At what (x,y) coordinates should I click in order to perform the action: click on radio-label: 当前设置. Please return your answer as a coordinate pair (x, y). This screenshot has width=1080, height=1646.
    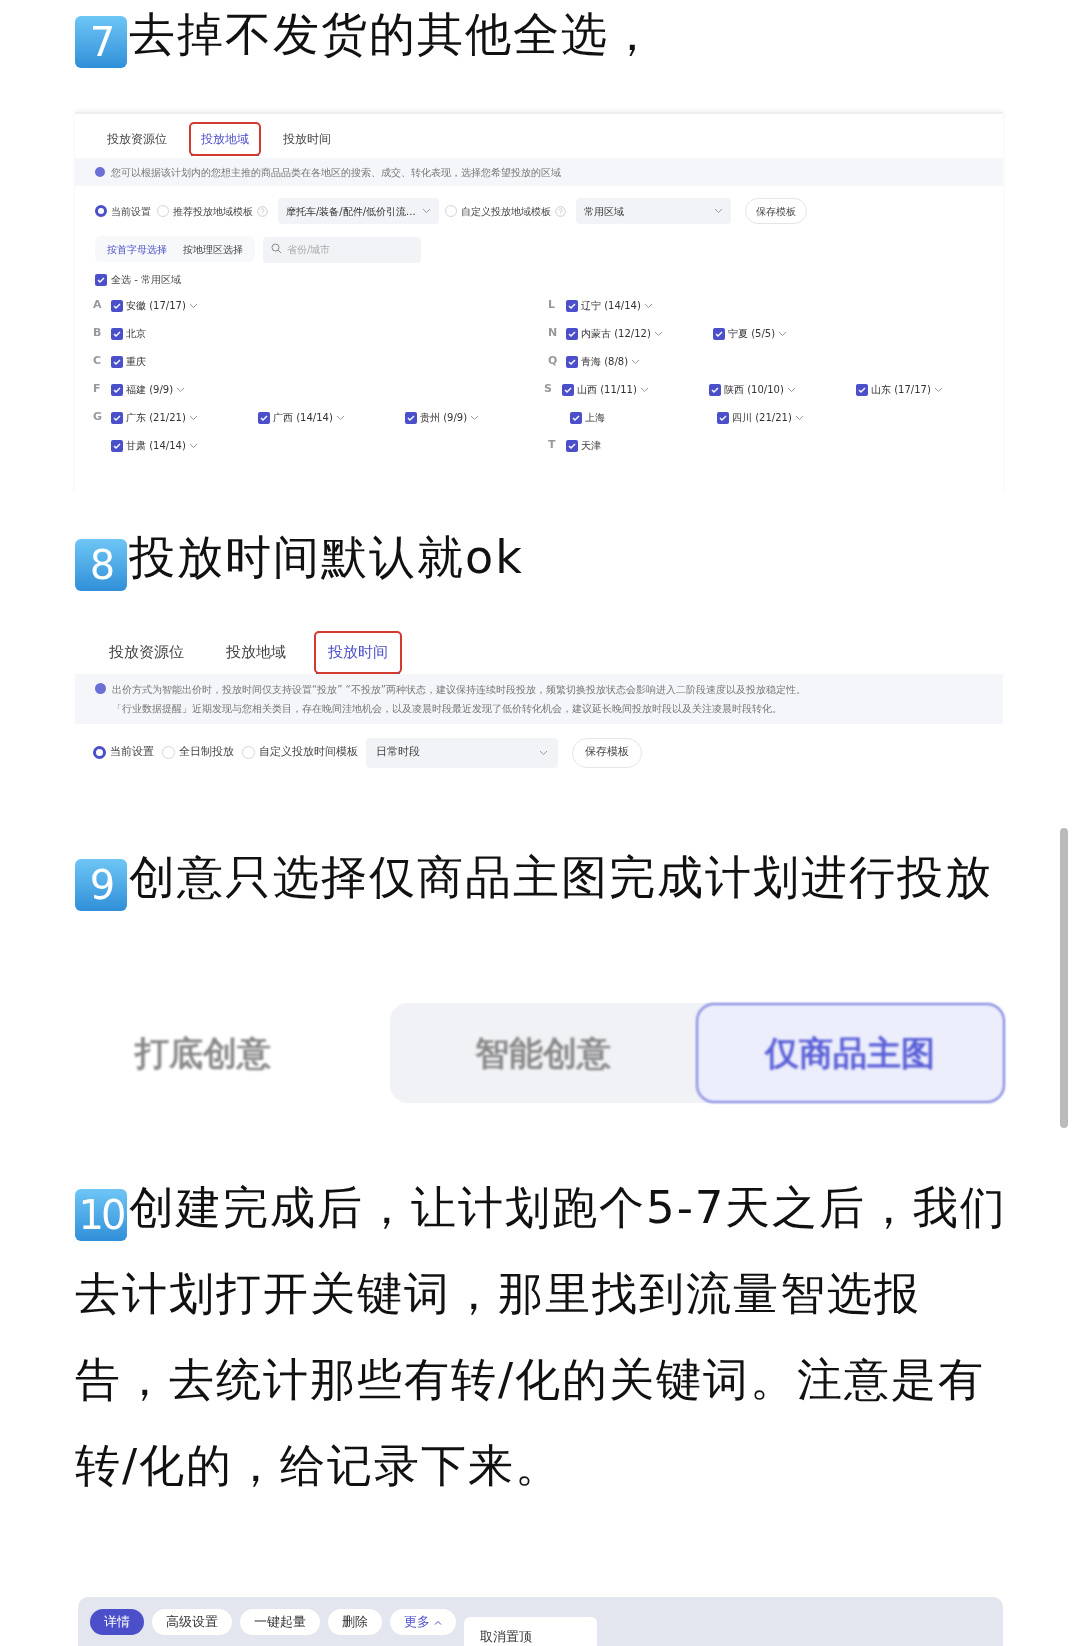
    Looking at the image, I should click on (132, 752).